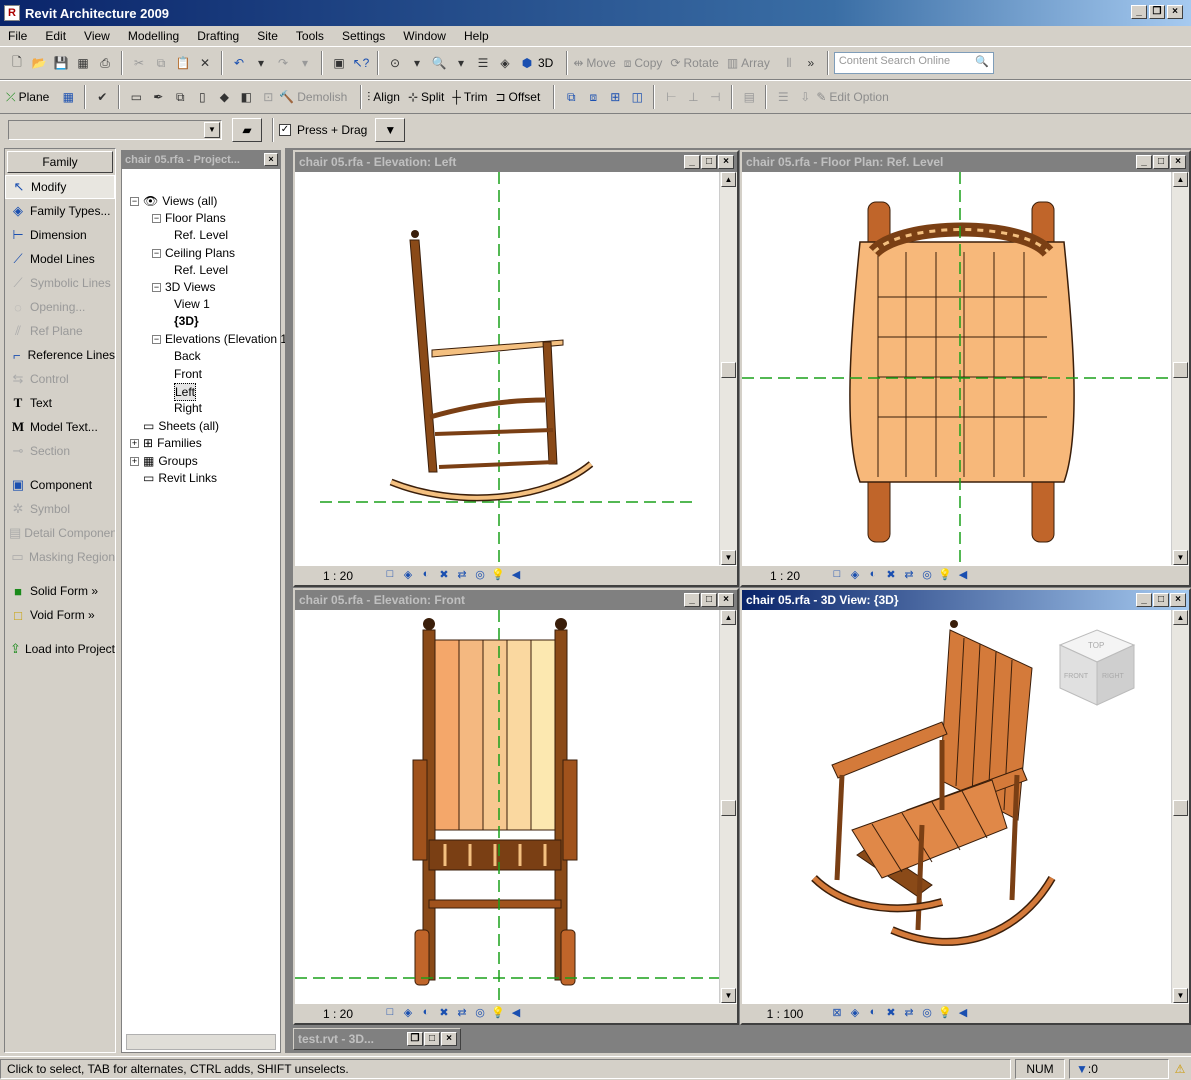  I want to click on reveal-icon: 💡, so click(945, 1014).